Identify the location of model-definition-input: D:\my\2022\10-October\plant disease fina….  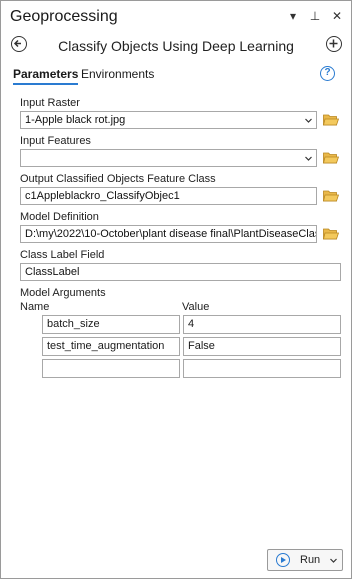
(168, 234).